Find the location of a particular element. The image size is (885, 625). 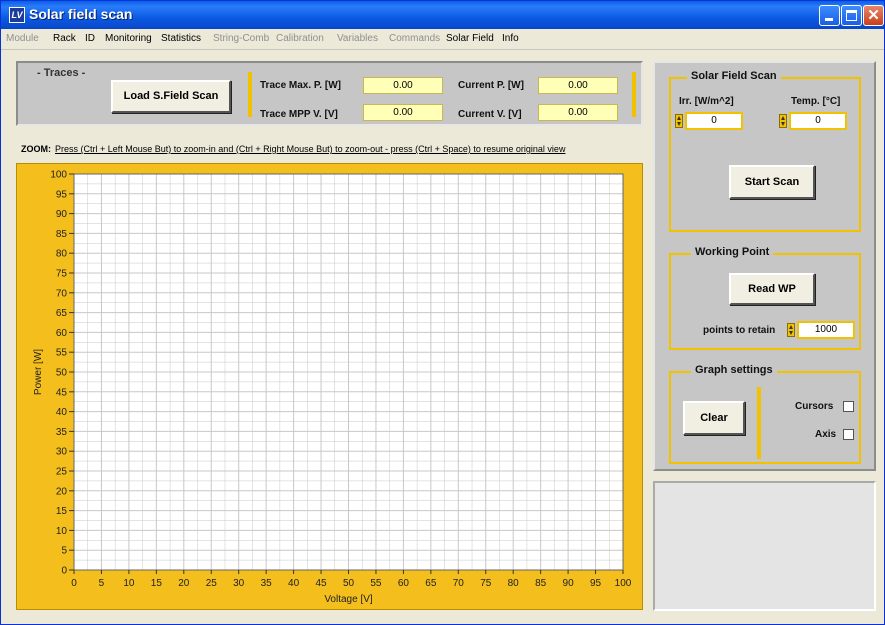

title-bar: LV Solar field scan ✕ is located at coordinates (442, 15).